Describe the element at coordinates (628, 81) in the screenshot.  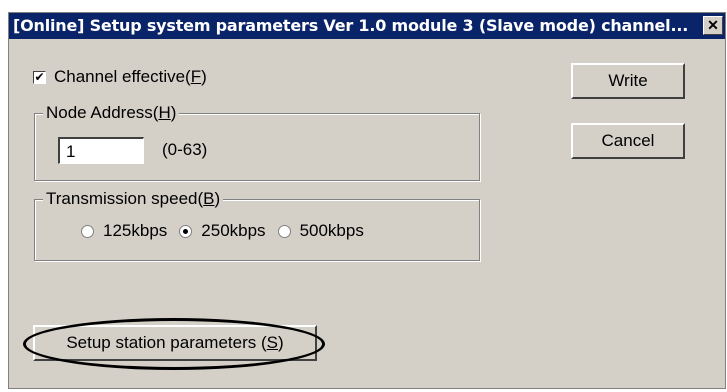
I see `write-button: Write` at that location.